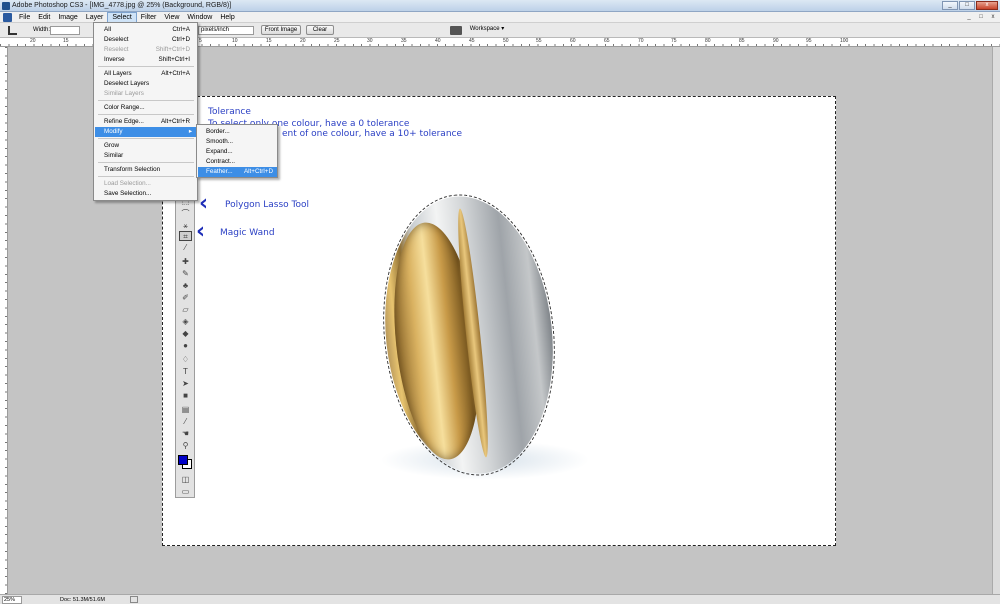 The width and height of the screenshot is (1000, 604). What do you see at coordinates (190, 131) in the screenshot?
I see `submenu-arrow-icon: ▸` at bounding box center [190, 131].